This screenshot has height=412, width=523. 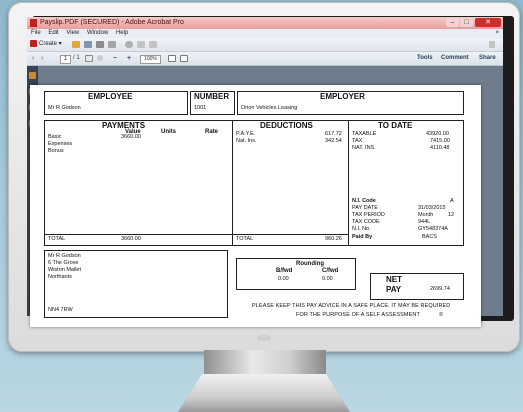 I want to click on main-toolbar: Create ▾, so click(x=265, y=45).